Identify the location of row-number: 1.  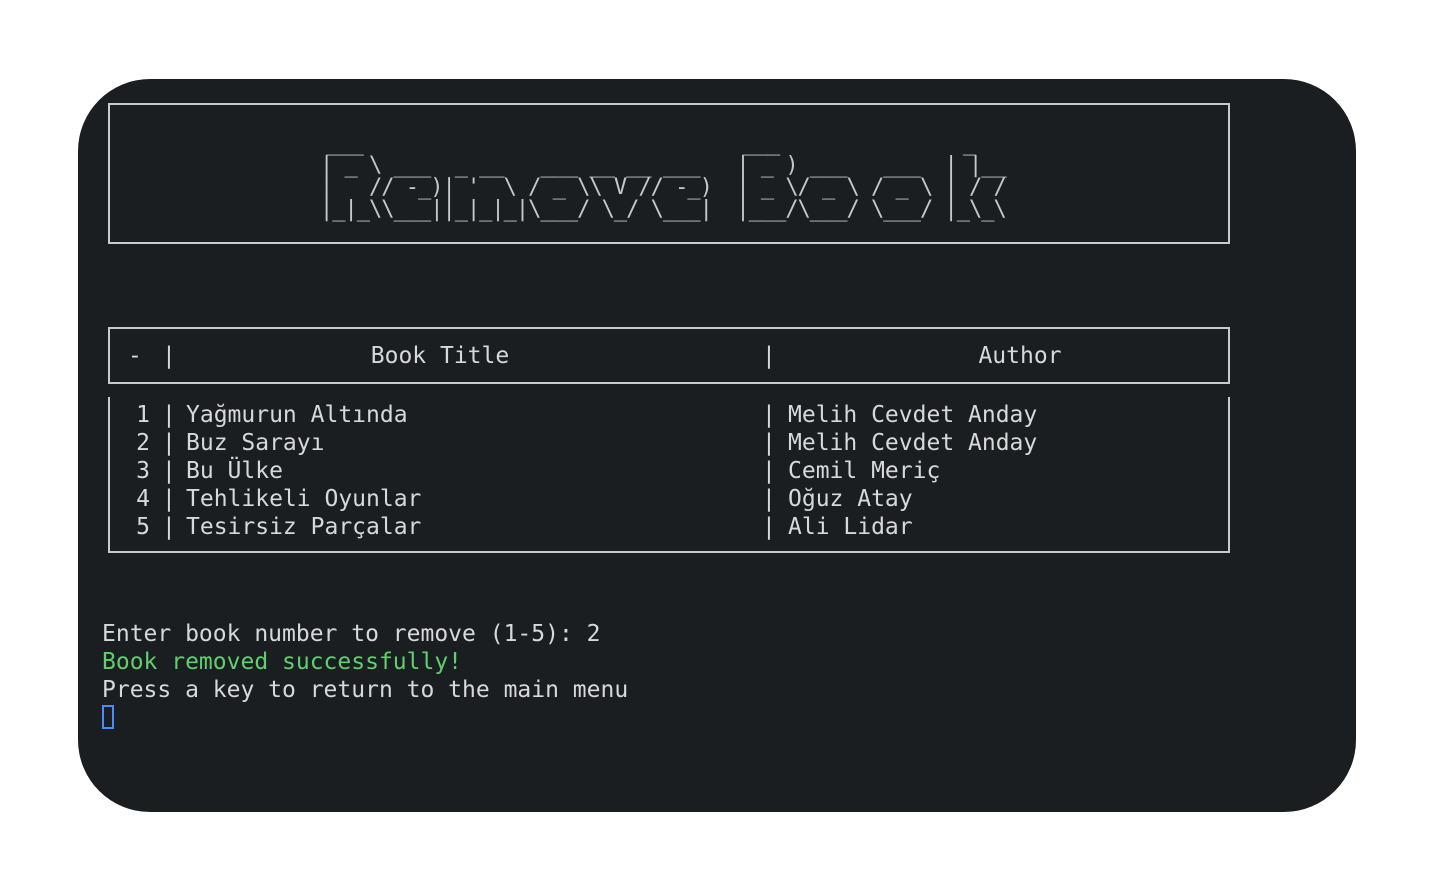
(143, 415).